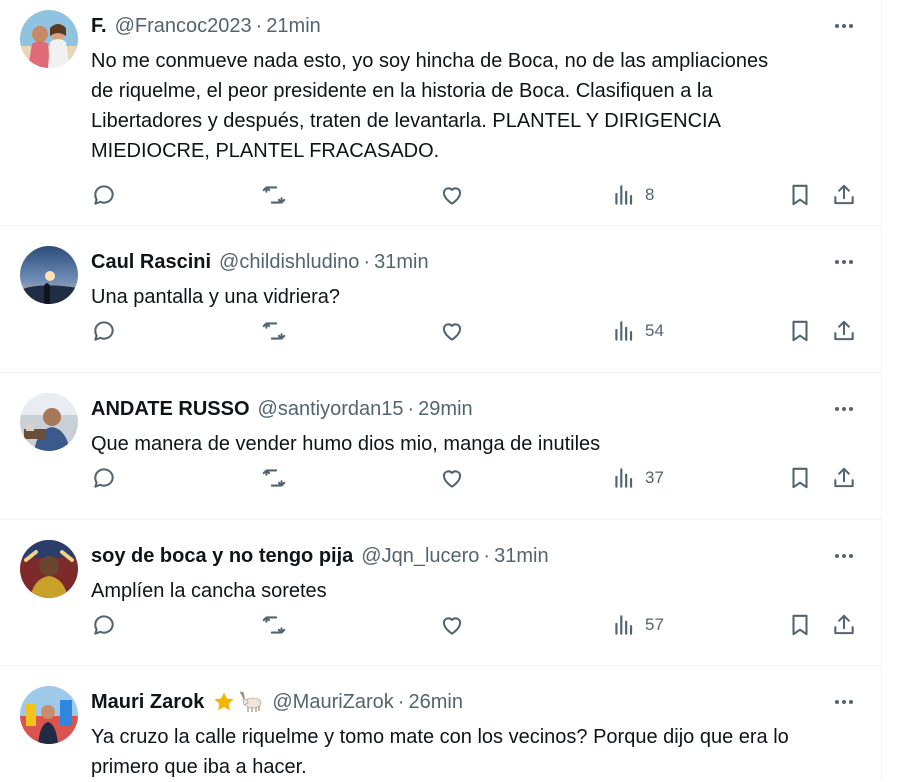 The width and height of the screenshot is (920, 782). What do you see at coordinates (332, 702) in the screenshot?
I see `author-handle: @MauriZarok` at bounding box center [332, 702].